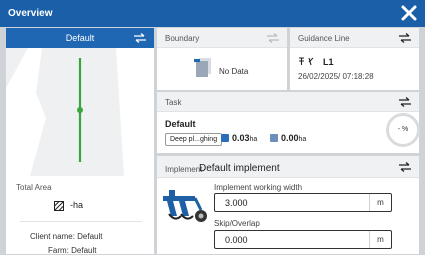  Describe the element at coordinates (212, 13) in the screenshot. I see `title-bar: Overview` at that location.